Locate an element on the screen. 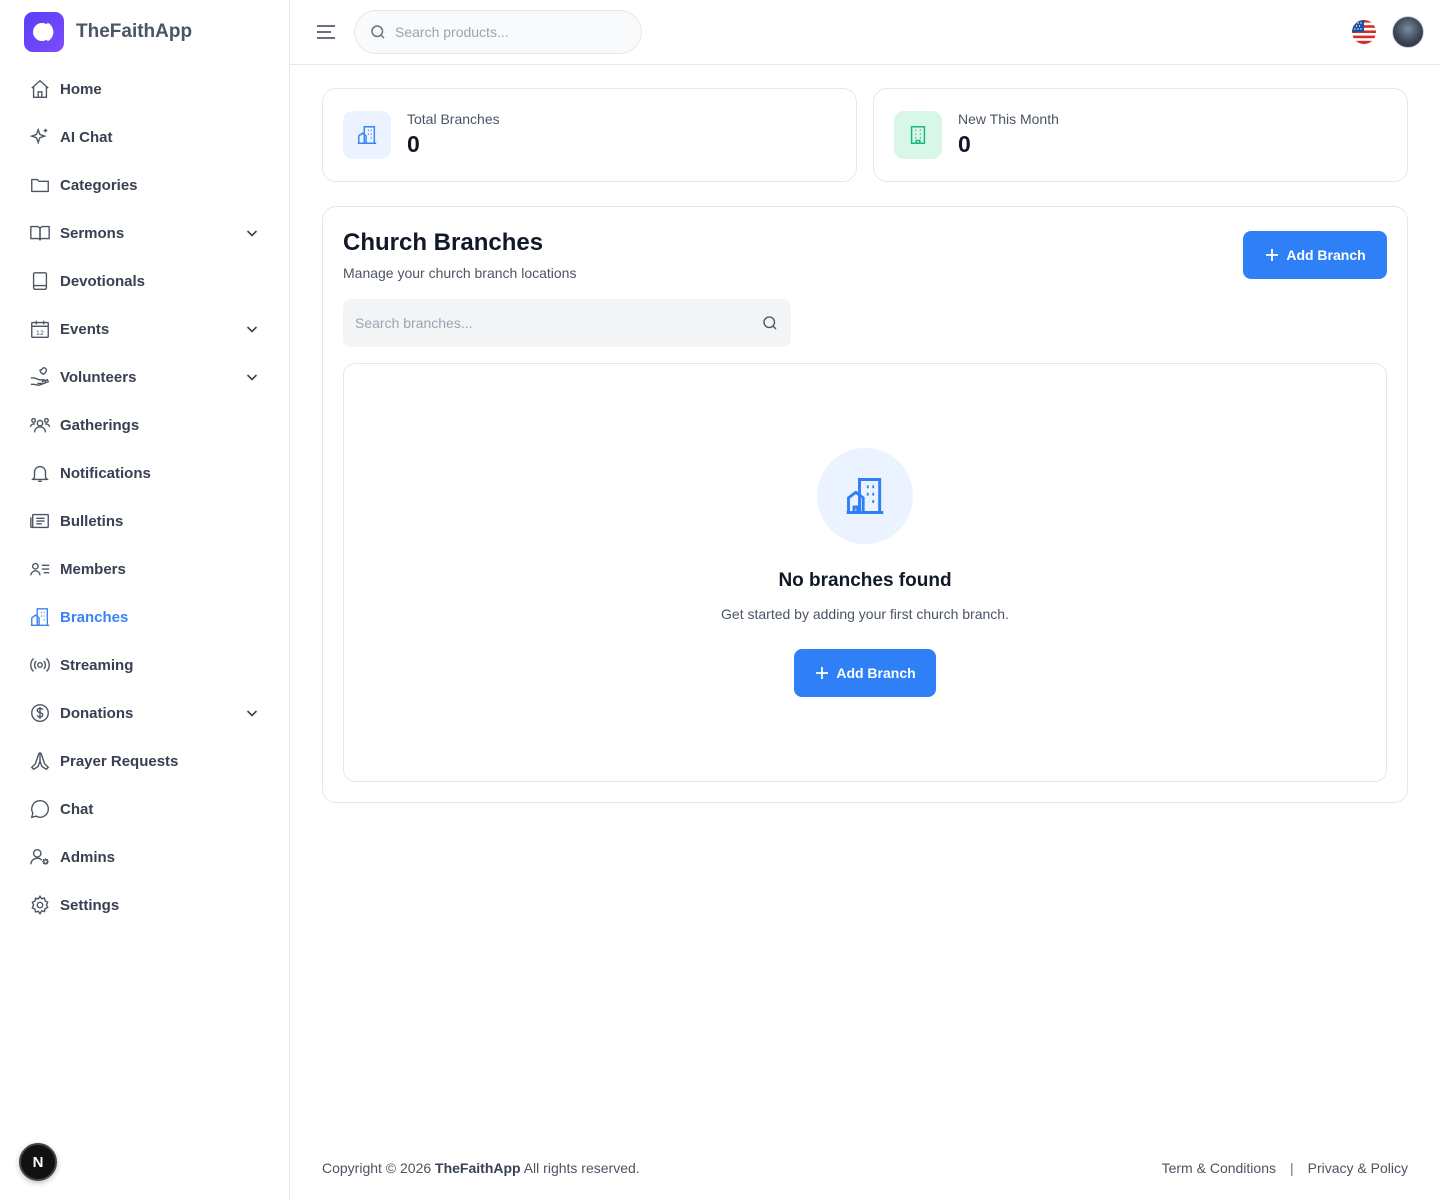  product-search is located at coordinates (498, 32).